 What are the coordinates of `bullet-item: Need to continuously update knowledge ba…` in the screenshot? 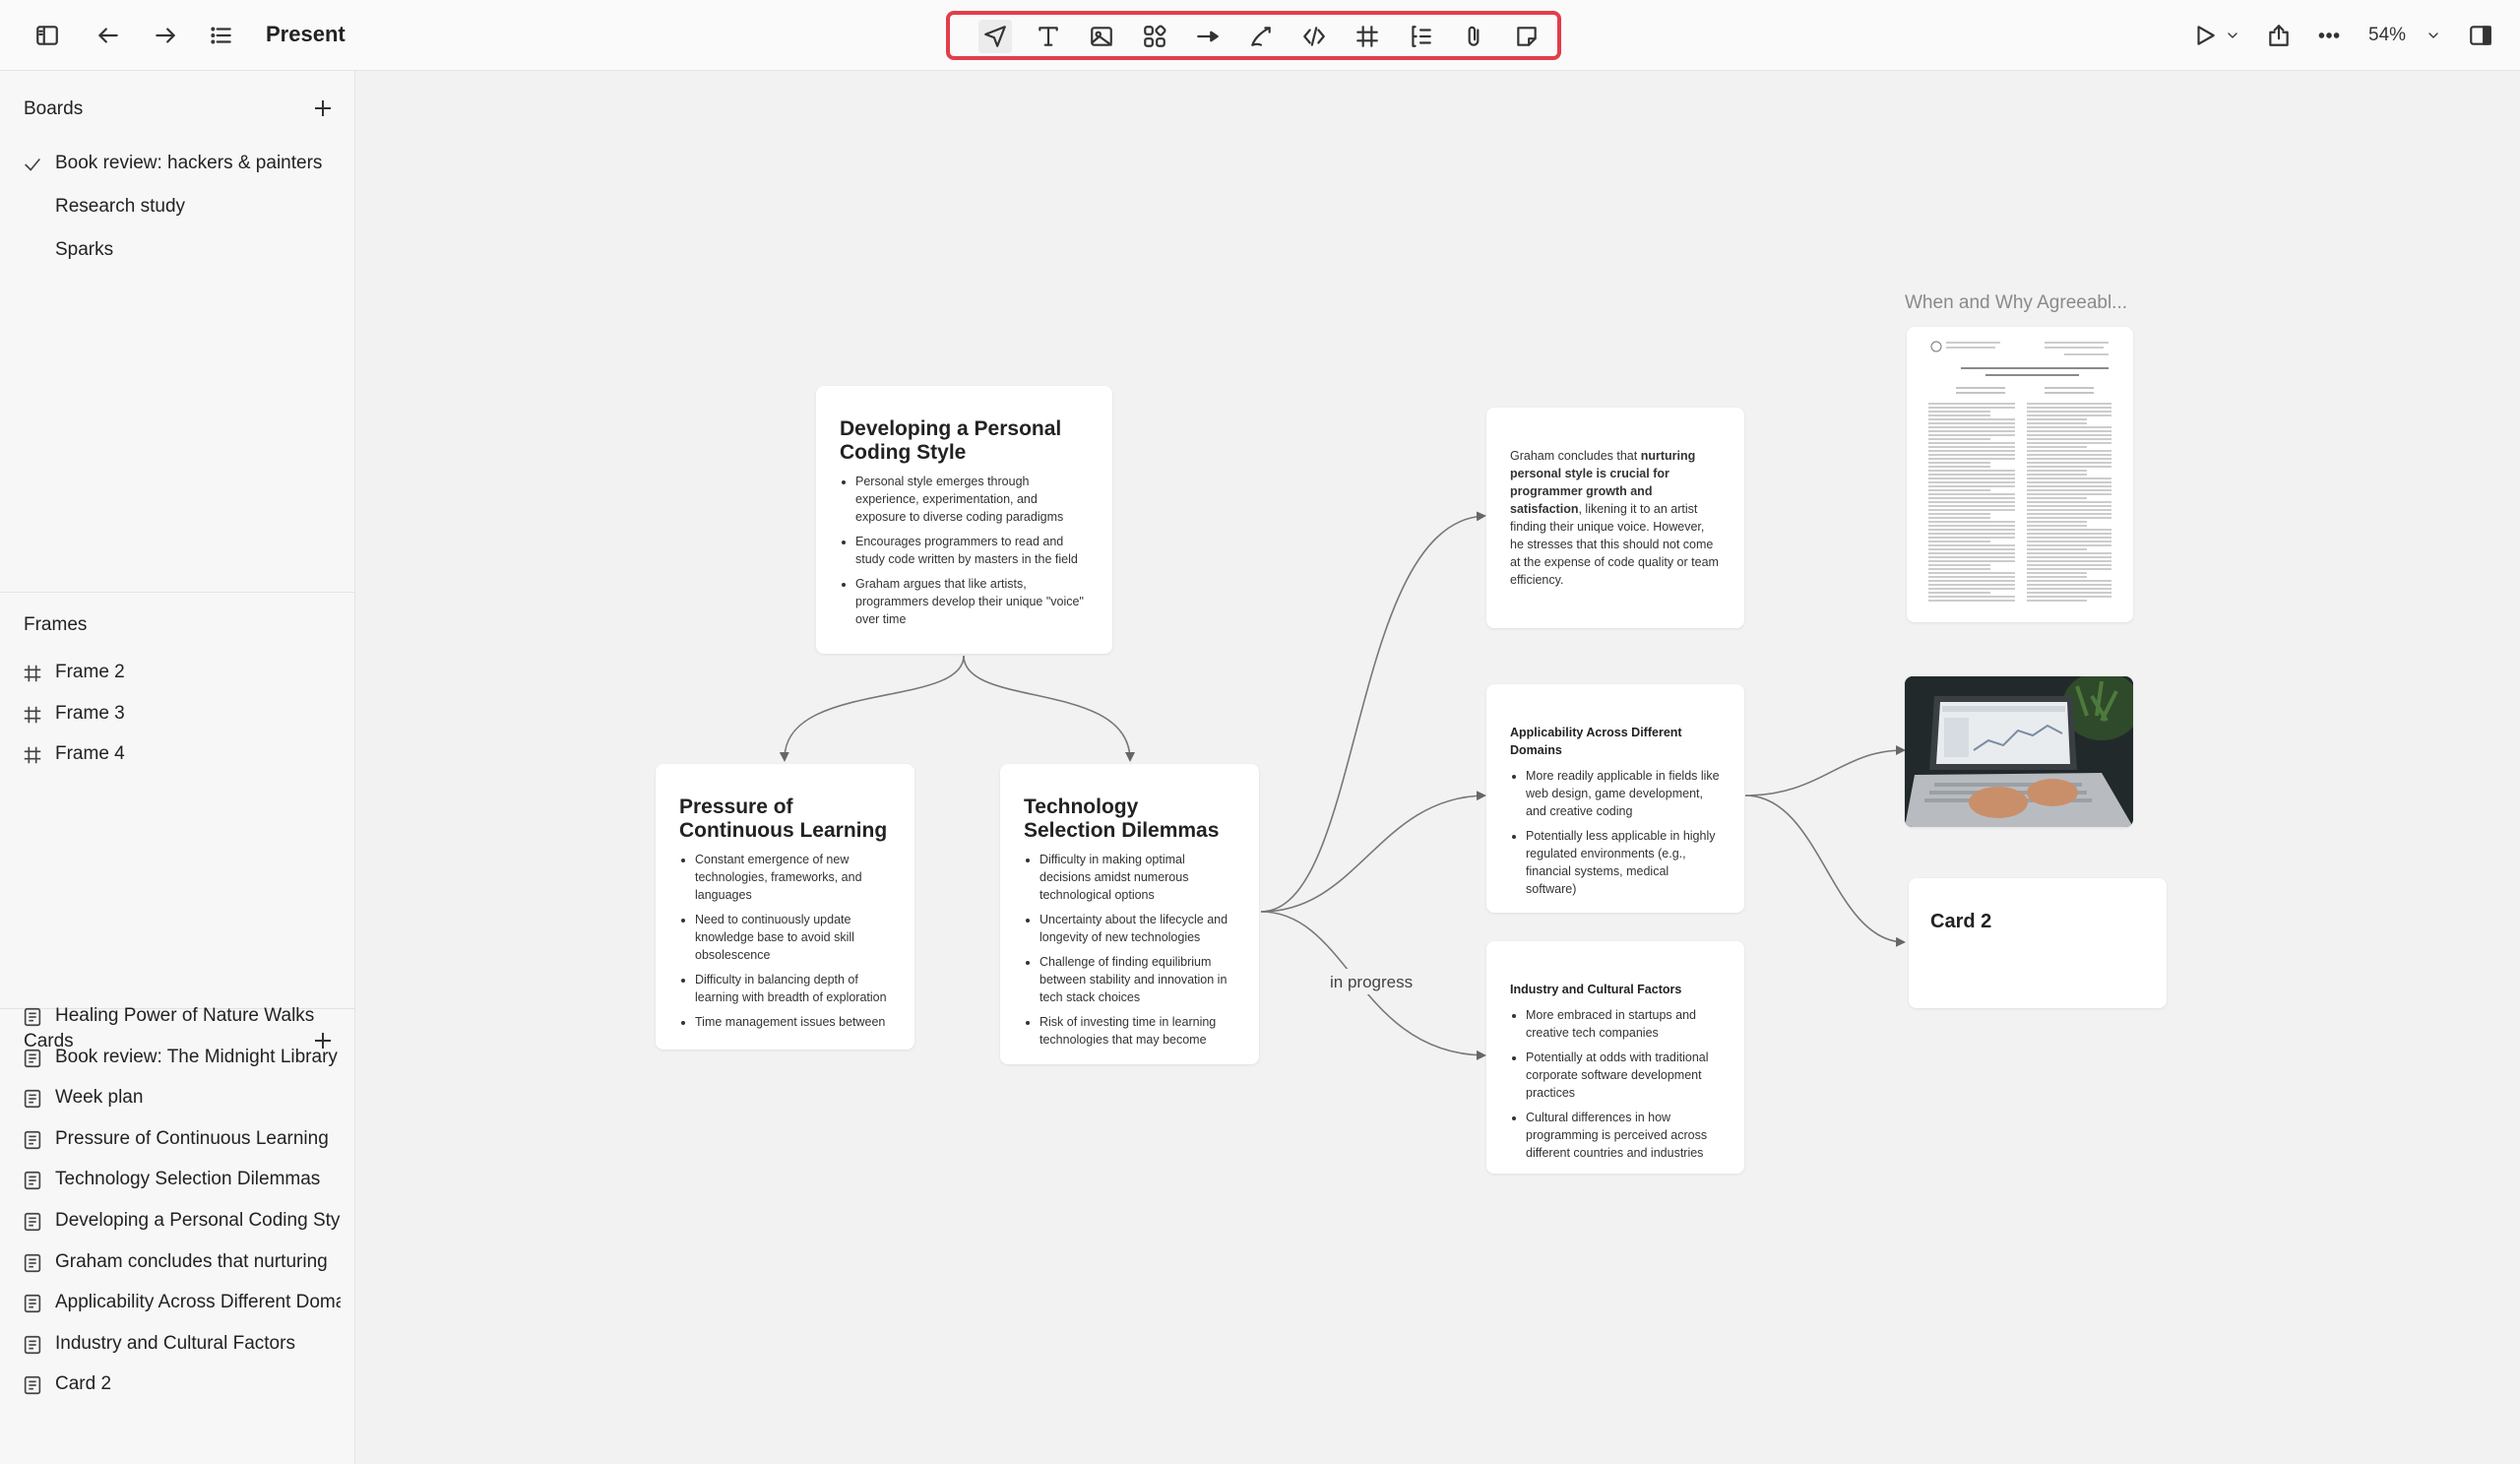 It's located at (793, 938).